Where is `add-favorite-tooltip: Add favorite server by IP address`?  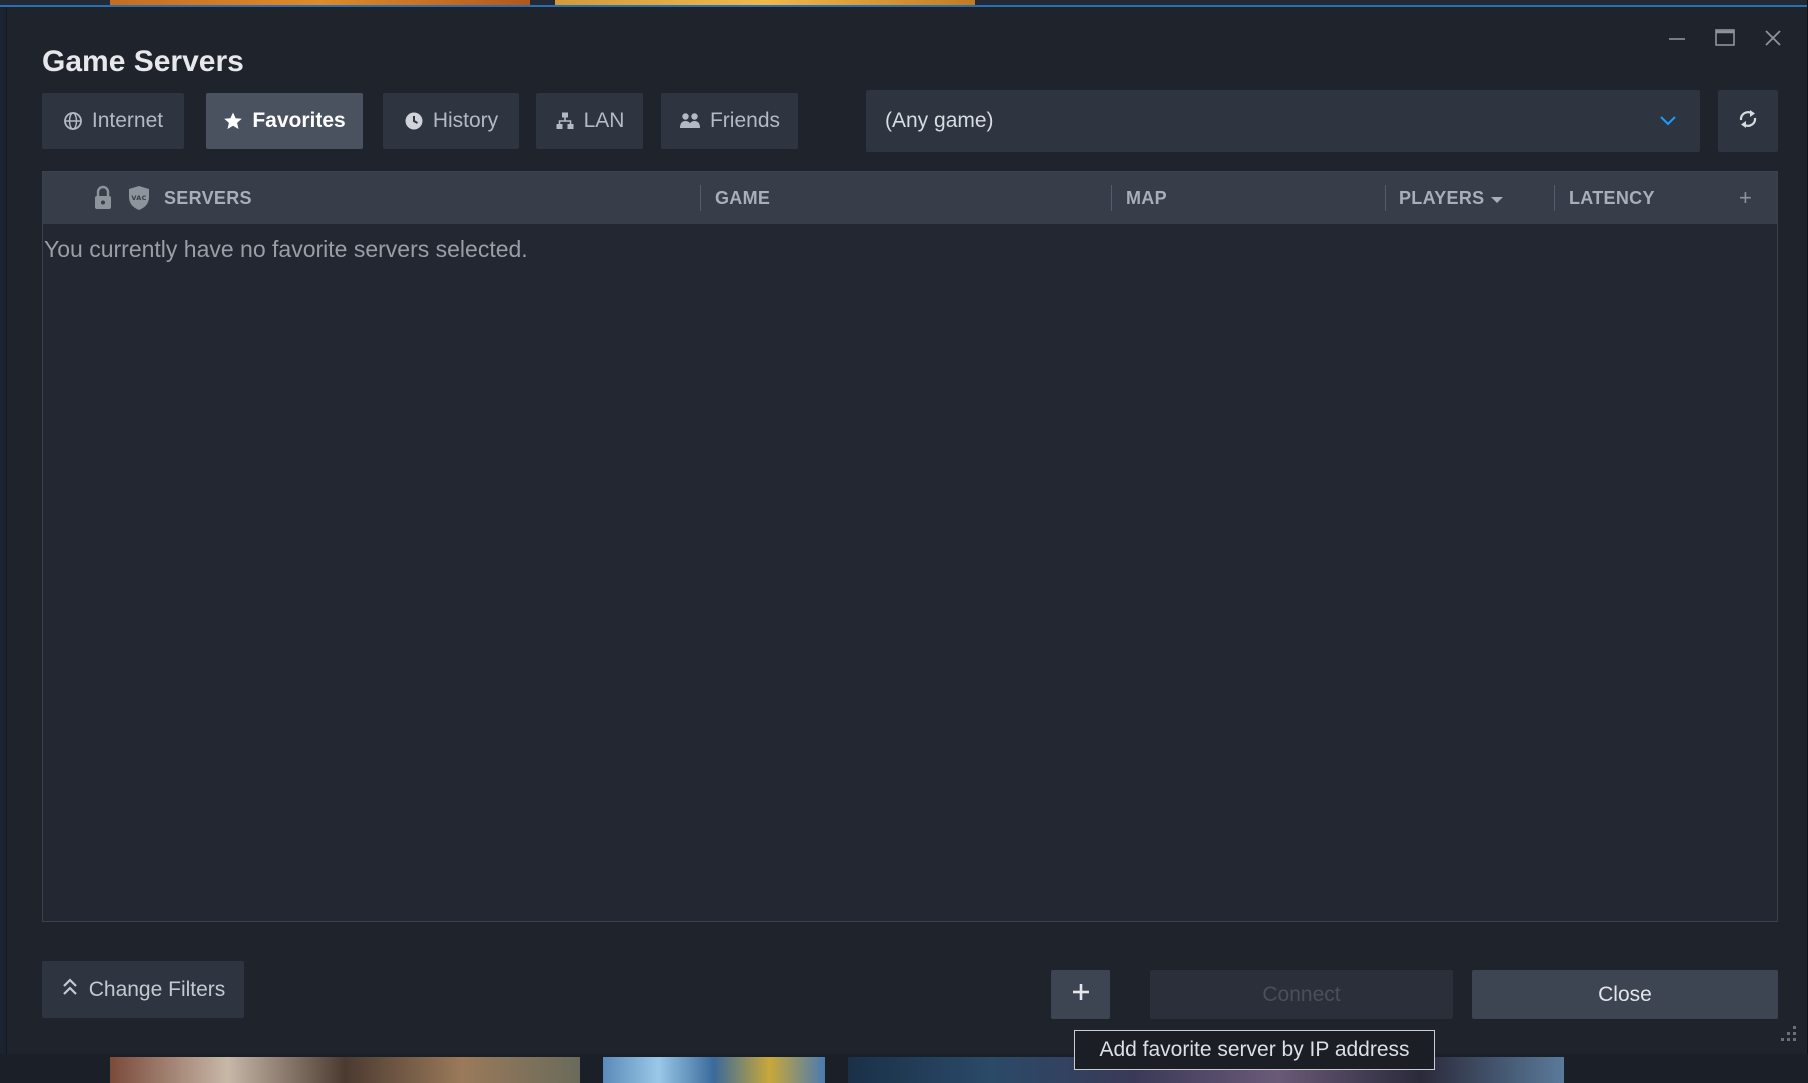 add-favorite-tooltip: Add favorite server by IP address is located at coordinates (1254, 1050).